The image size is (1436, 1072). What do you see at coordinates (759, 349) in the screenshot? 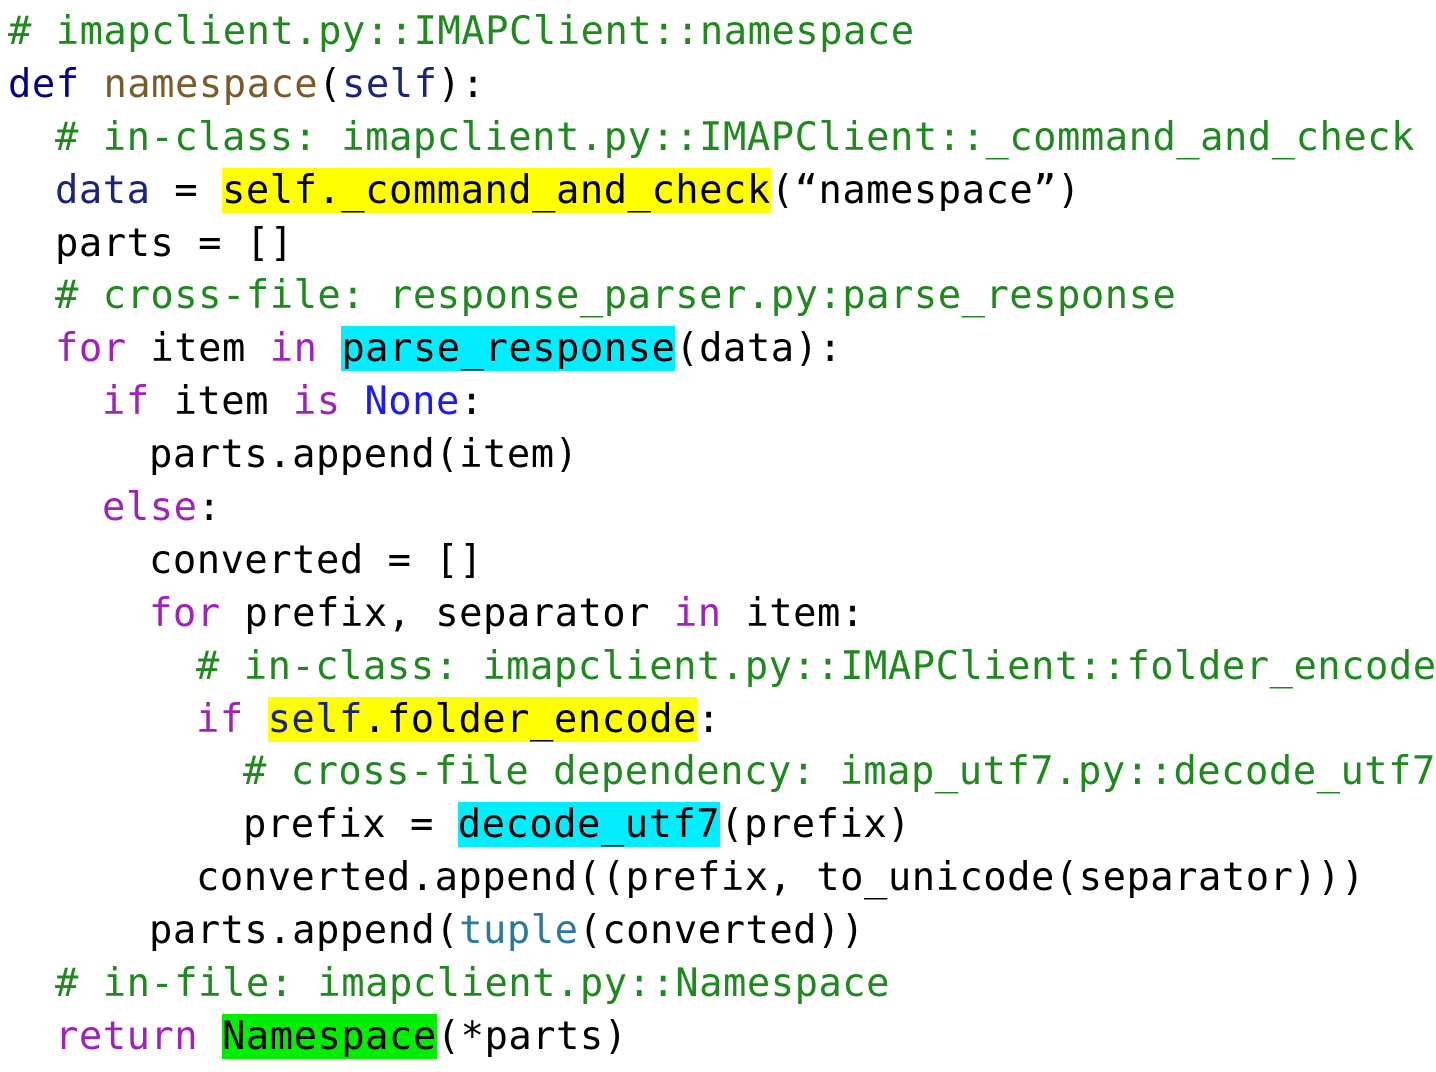
I see `code-token: (data):` at bounding box center [759, 349].